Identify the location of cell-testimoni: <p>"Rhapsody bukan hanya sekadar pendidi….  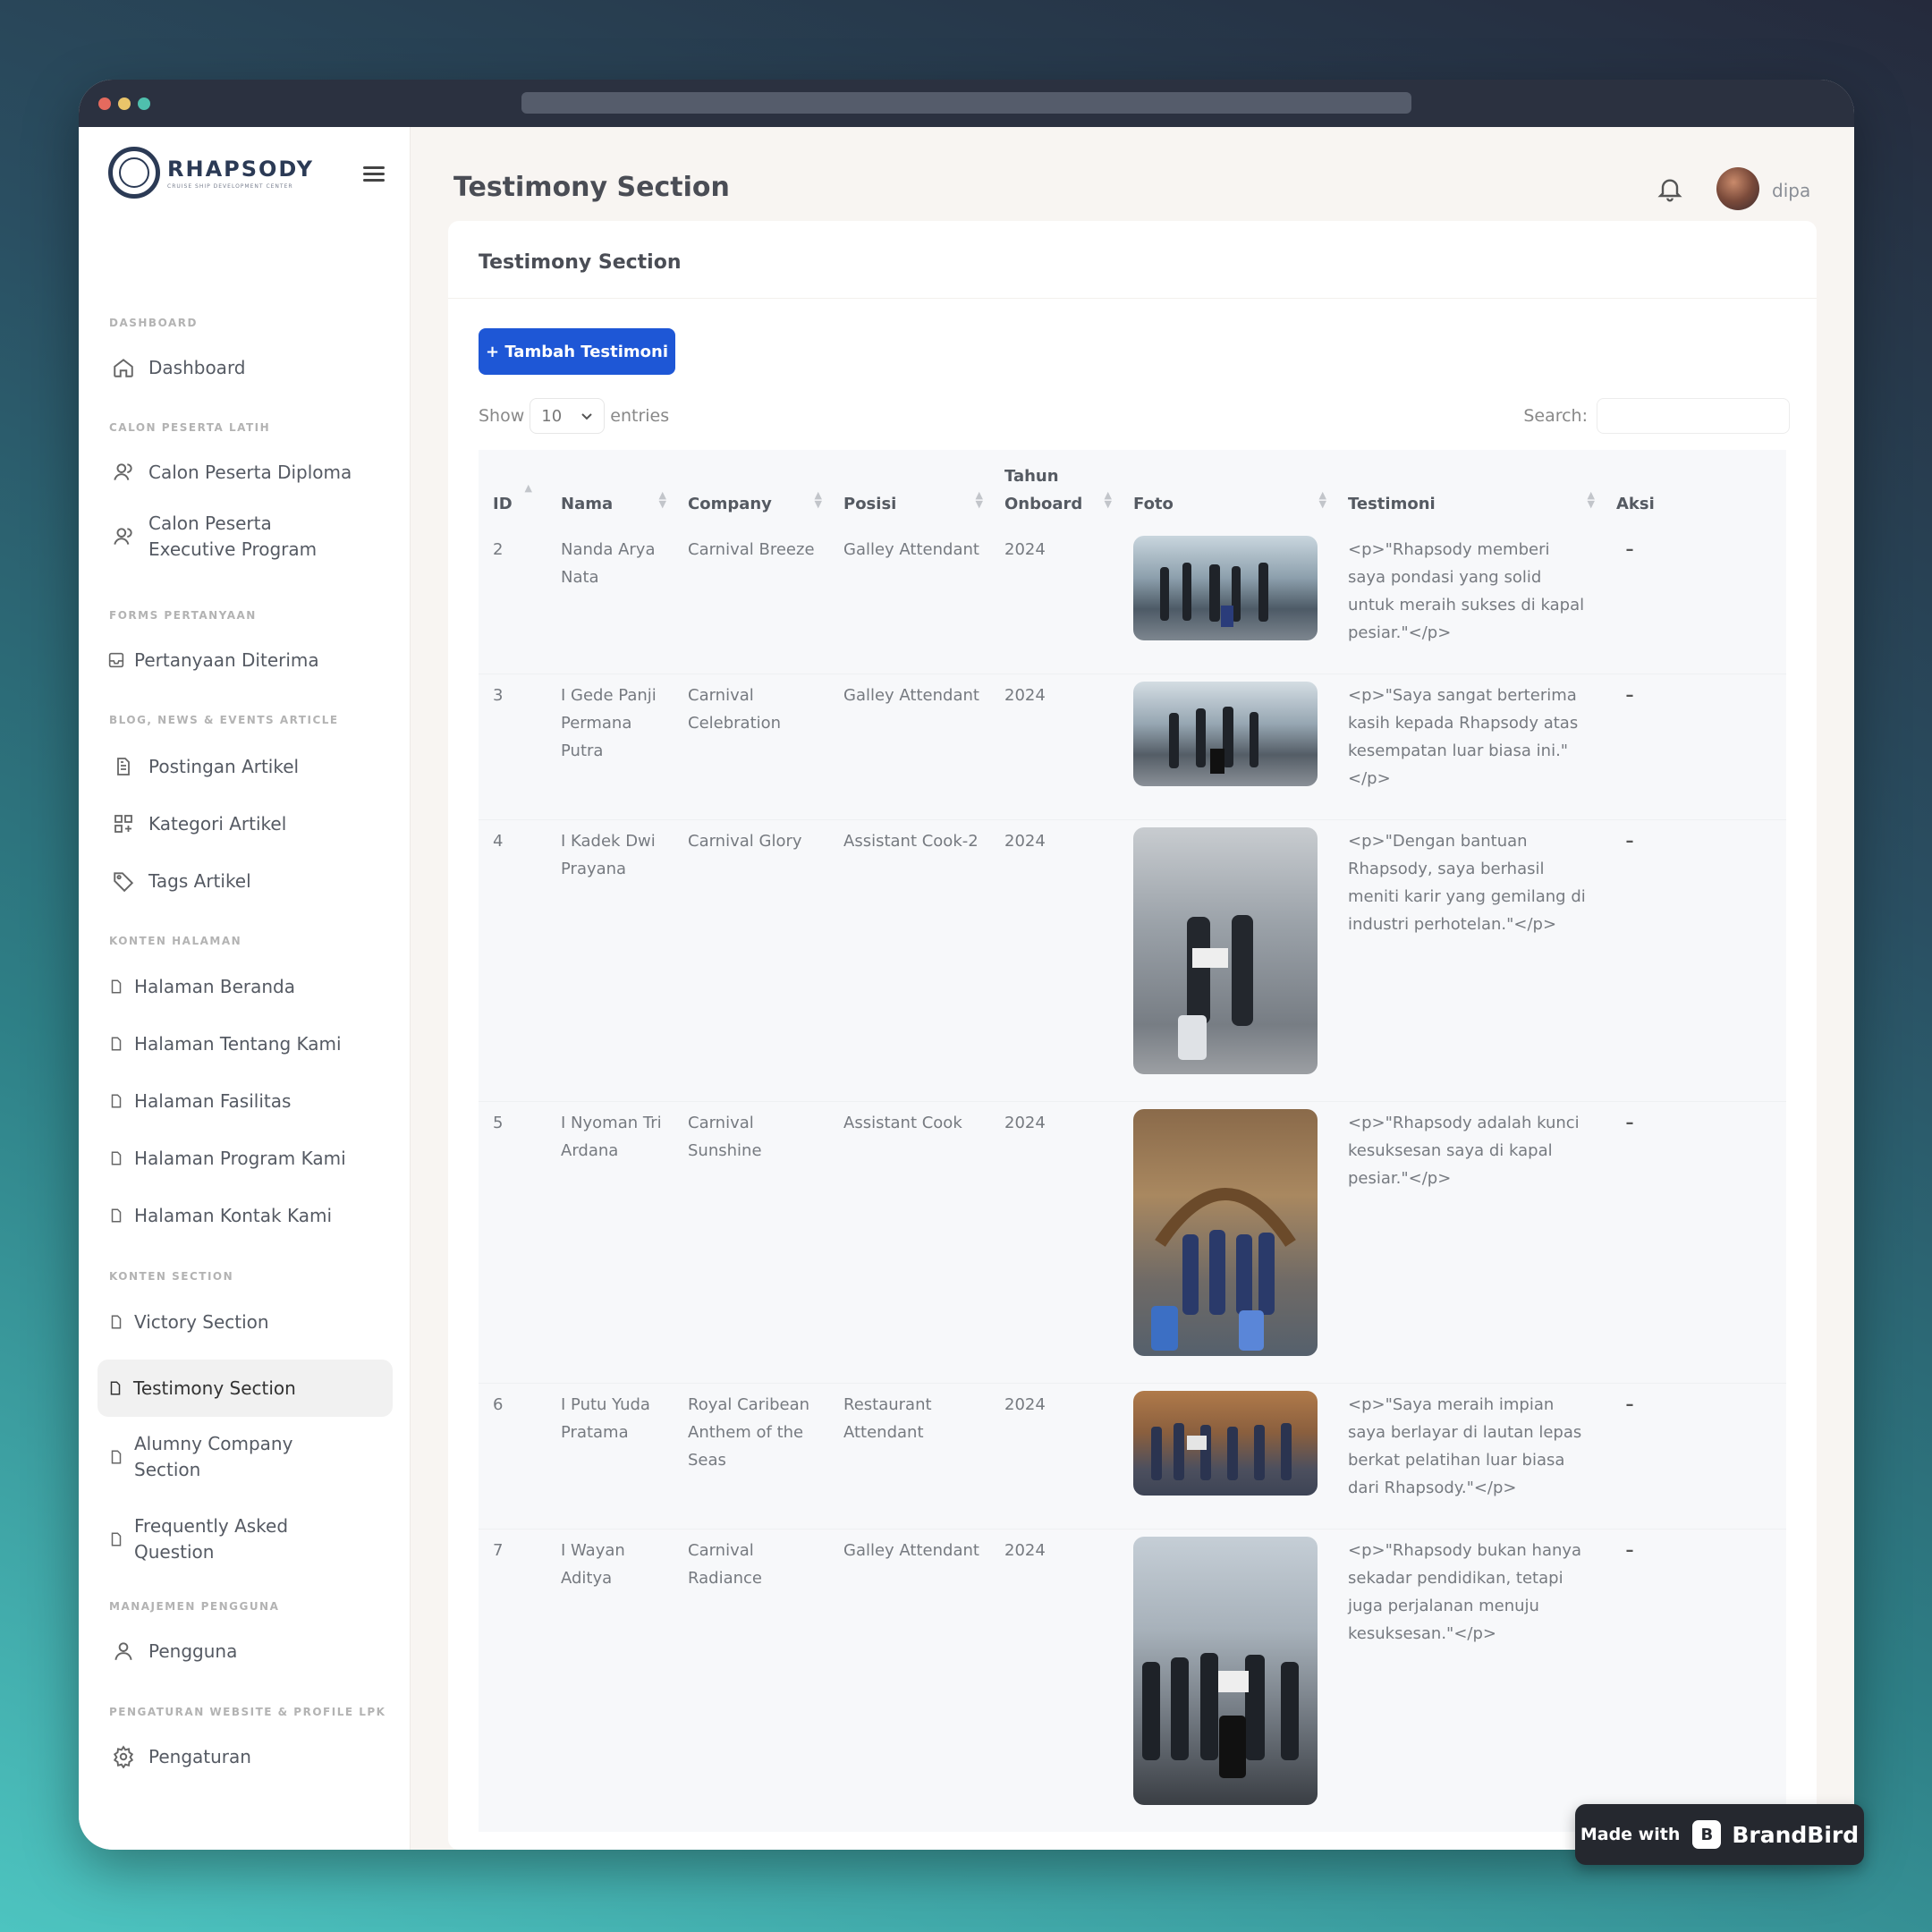
(1468, 1680).